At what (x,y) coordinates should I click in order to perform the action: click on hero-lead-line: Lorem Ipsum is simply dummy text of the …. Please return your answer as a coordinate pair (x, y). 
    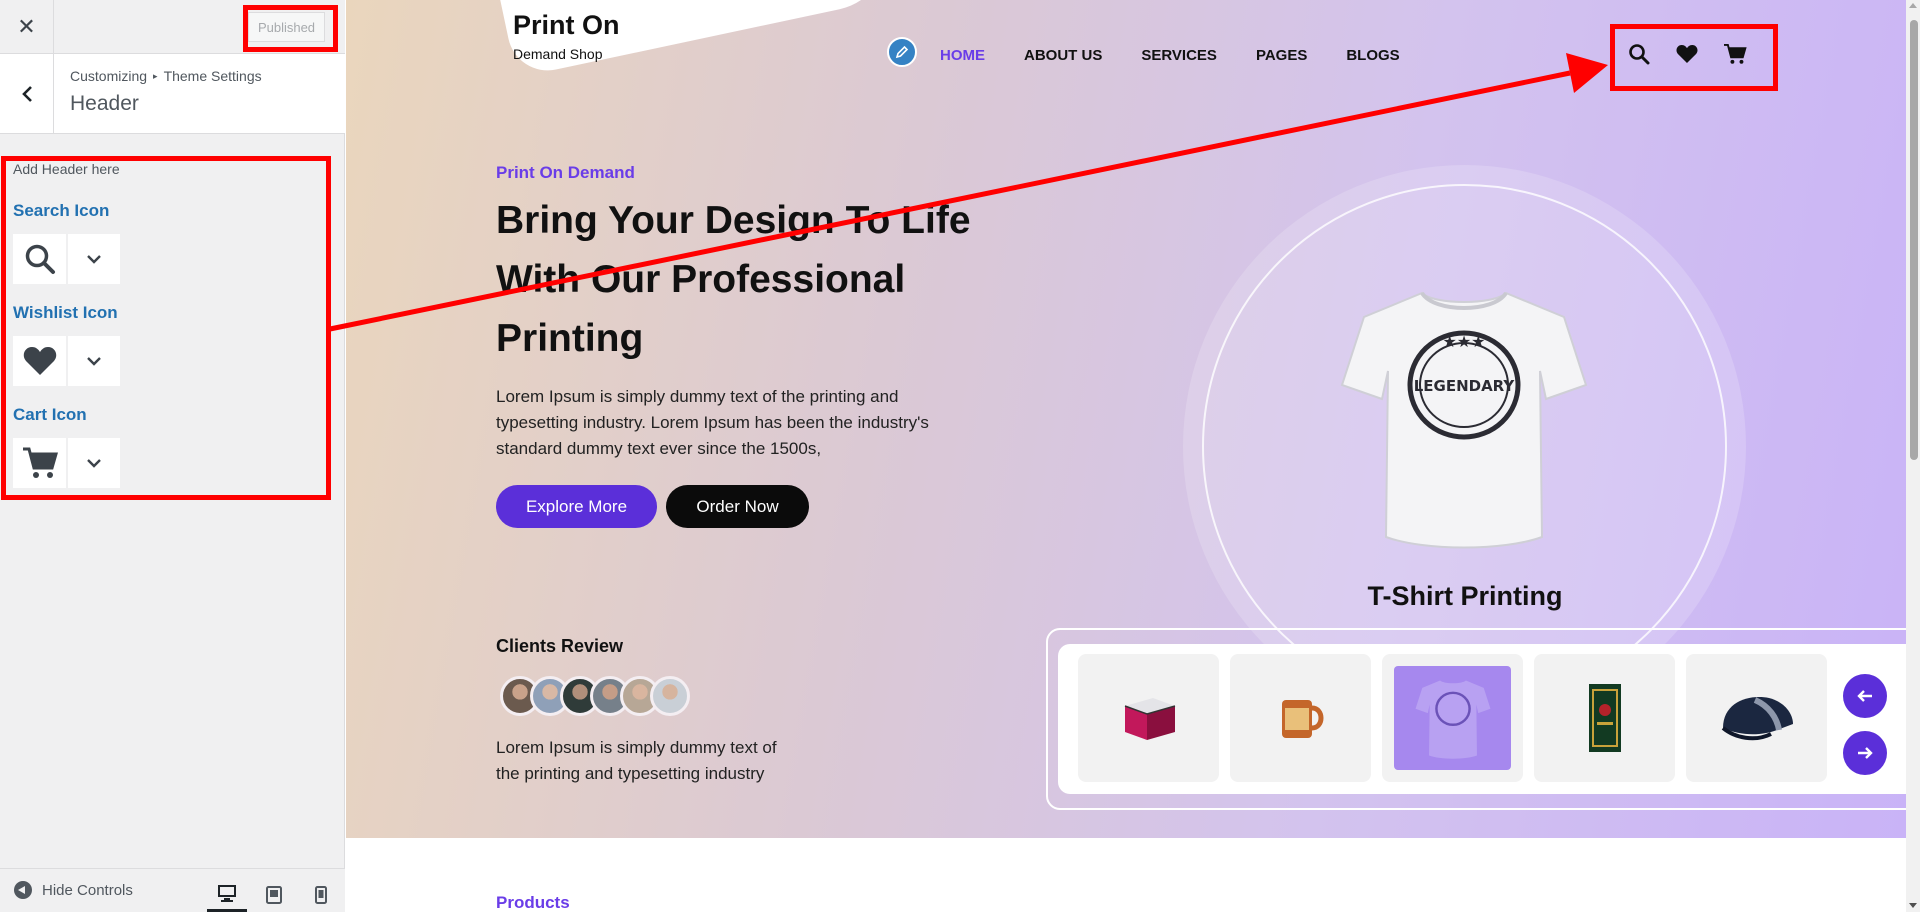
    Looking at the image, I should click on (697, 396).